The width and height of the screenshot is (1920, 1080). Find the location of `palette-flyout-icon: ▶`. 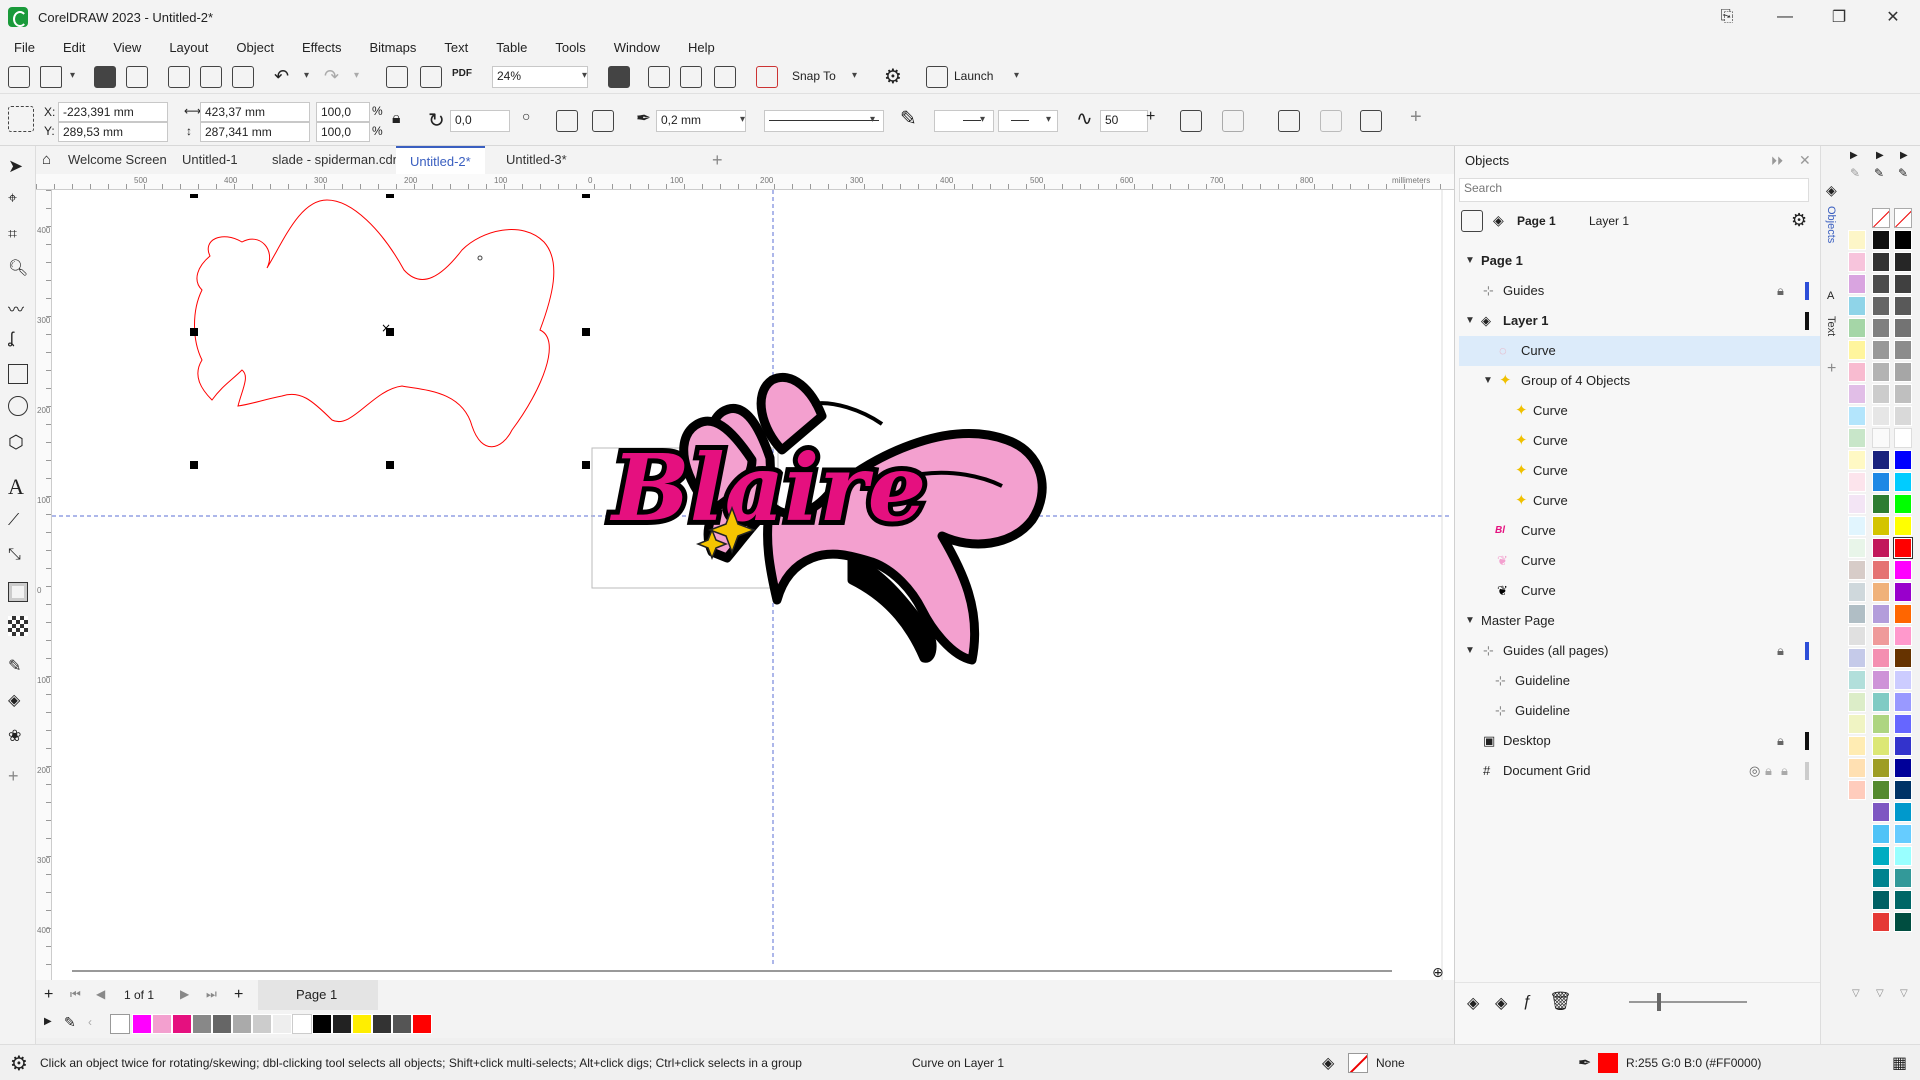

palette-flyout-icon: ▶ is located at coordinates (1904, 155).